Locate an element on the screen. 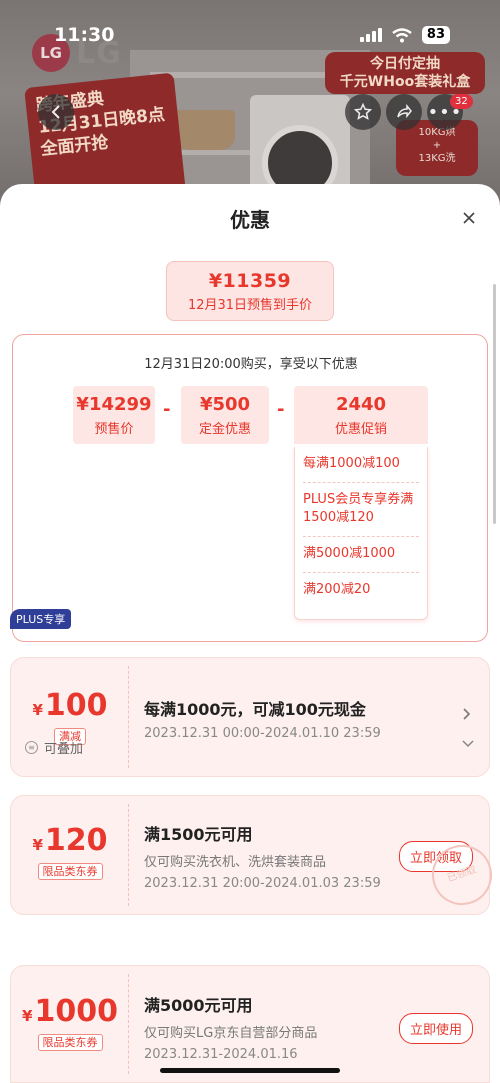 This screenshot has width=500, height=1083. coupon-amount: 1000 is located at coordinates (76, 1011).